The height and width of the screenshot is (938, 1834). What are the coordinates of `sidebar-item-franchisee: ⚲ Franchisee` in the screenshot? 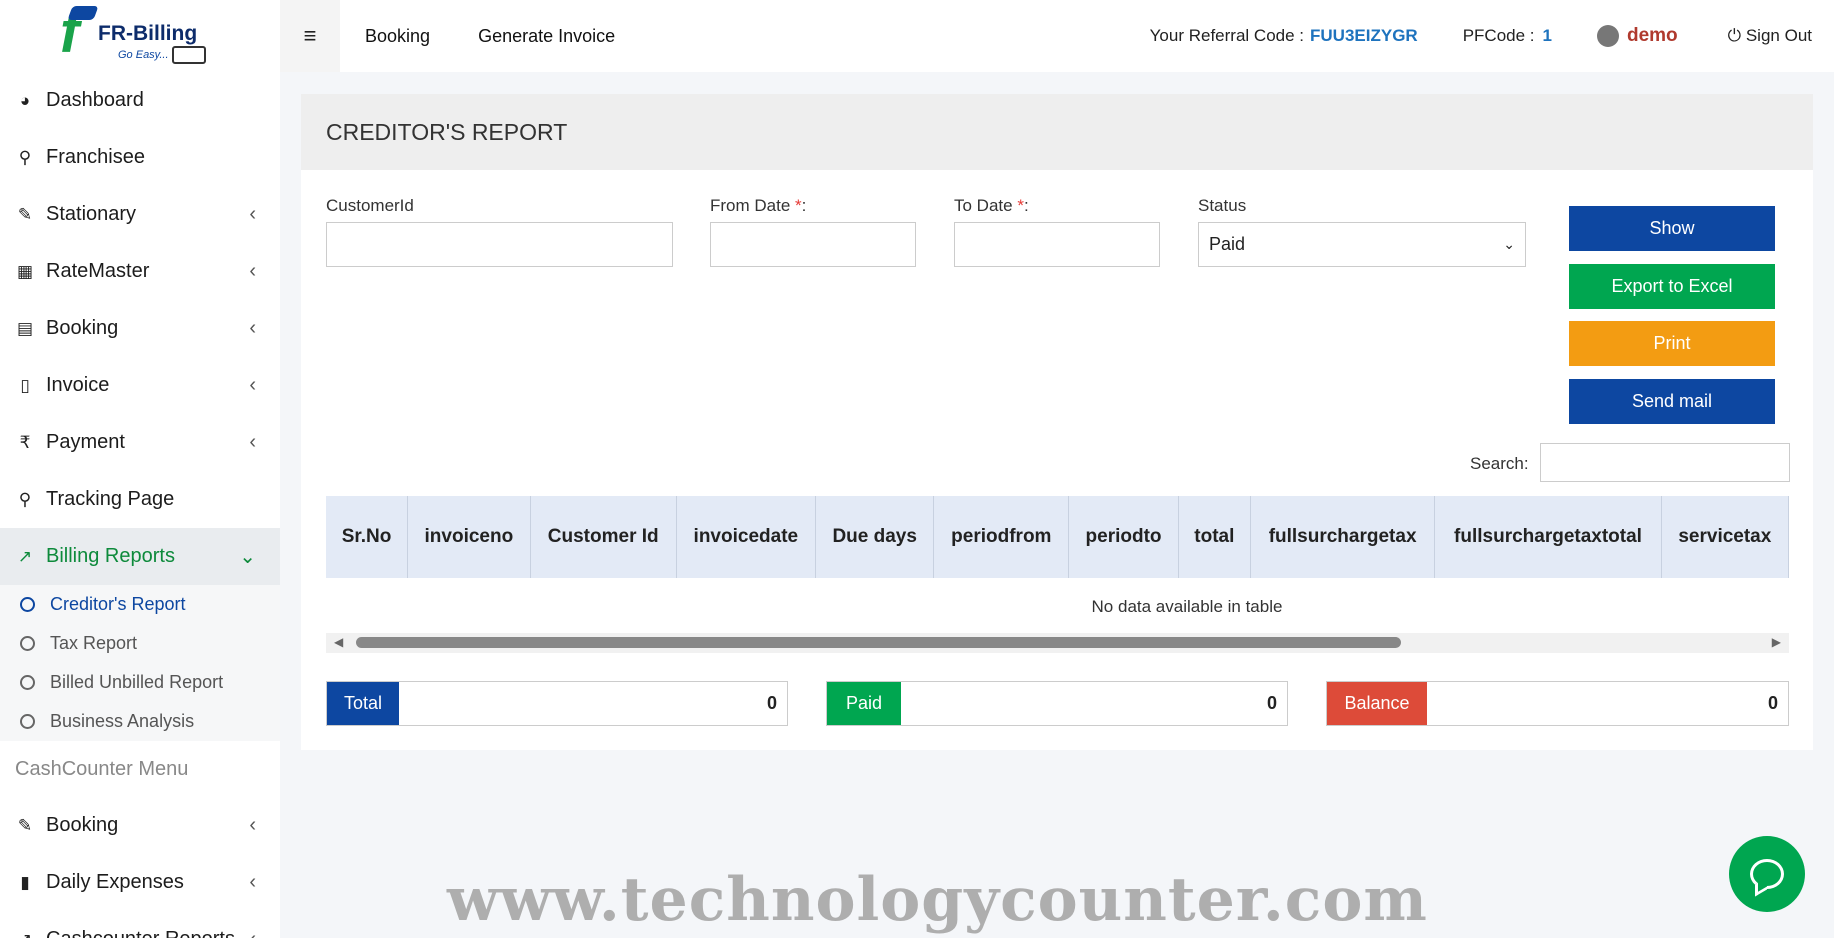 It's located at (140, 157).